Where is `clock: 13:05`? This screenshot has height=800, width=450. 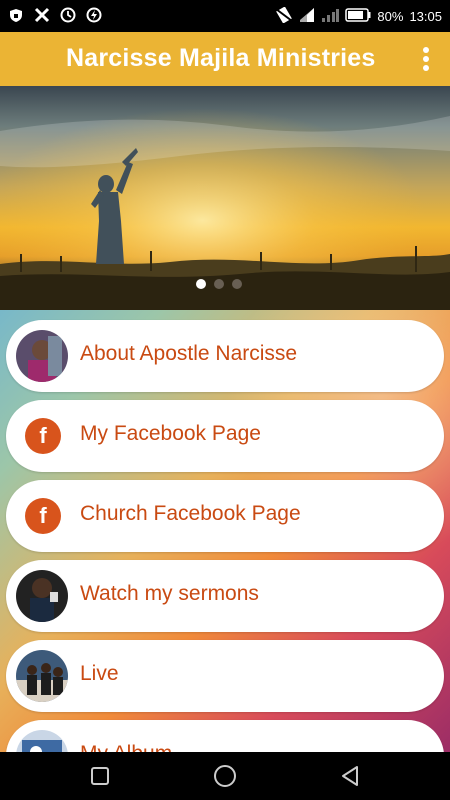 clock: 13:05 is located at coordinates (425, 16).